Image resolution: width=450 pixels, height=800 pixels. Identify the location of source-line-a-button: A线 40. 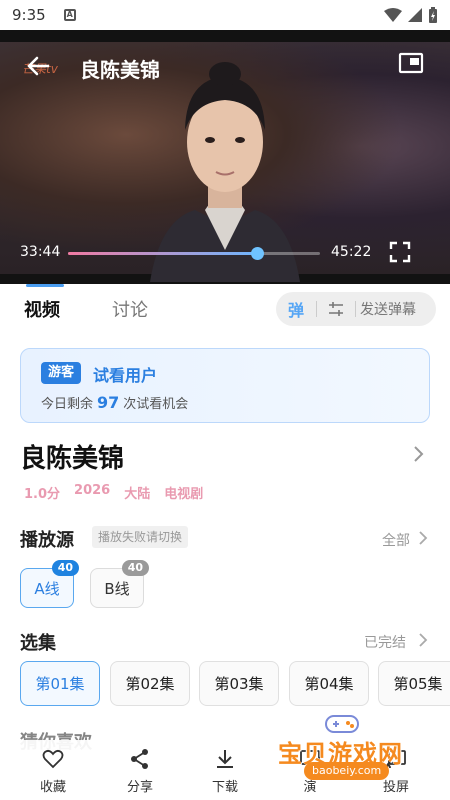
(49, 584).